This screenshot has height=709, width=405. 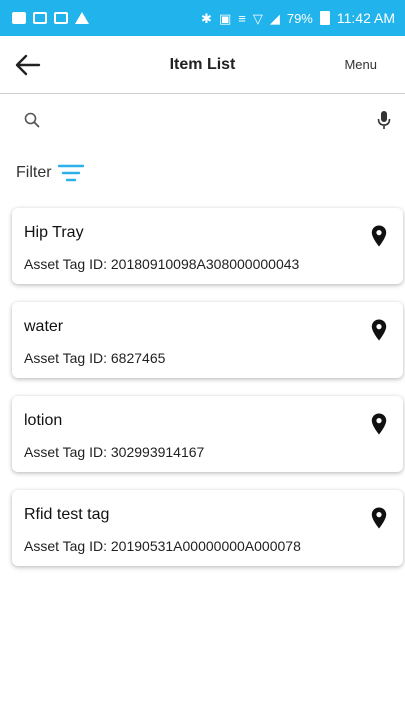 I want to click on status-system-icons: ✱ ▣ ≡ ▽ ◢ 79% 11:42 AM, so click(x=298, y=18).